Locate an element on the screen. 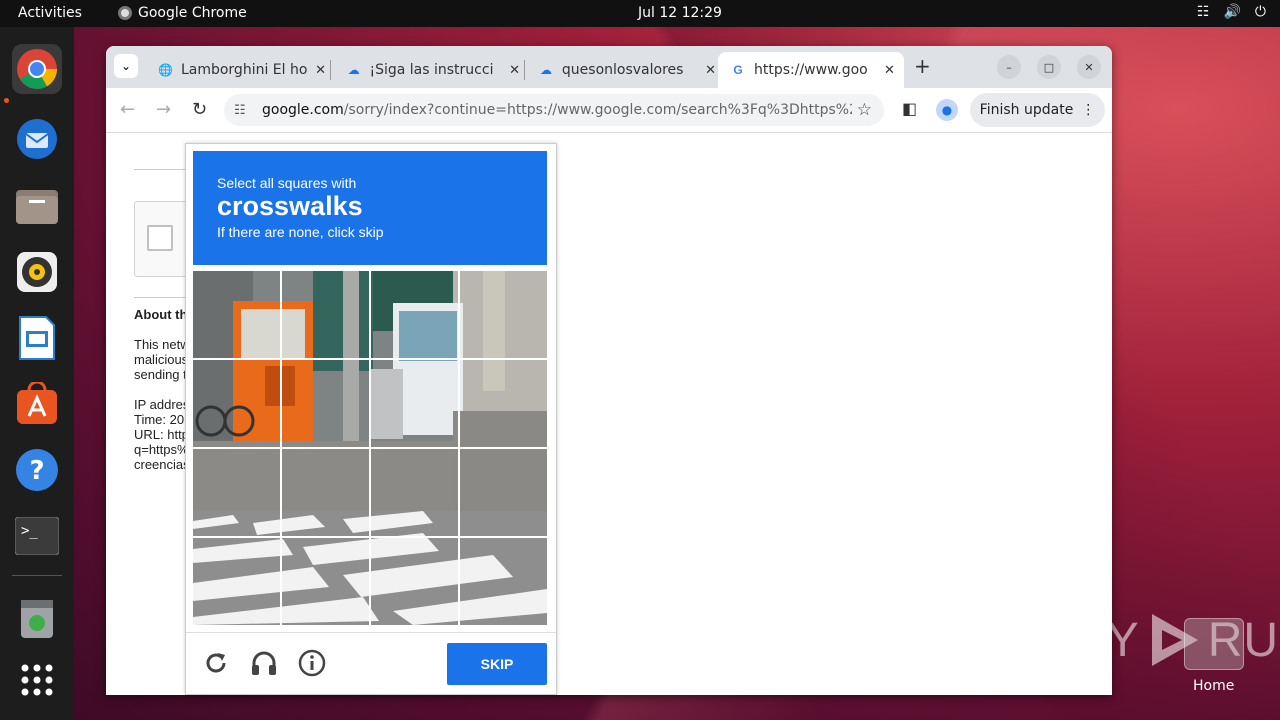  clock: Jul 12 12:29 is located at coordinates (680, 13).